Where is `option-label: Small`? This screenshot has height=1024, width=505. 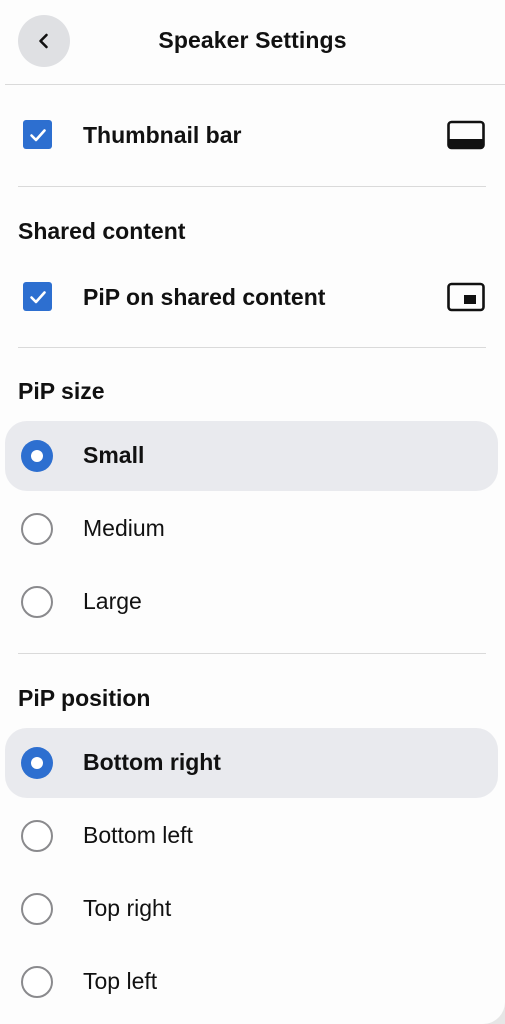 option-label: Small is located at coordinates (114, 455).